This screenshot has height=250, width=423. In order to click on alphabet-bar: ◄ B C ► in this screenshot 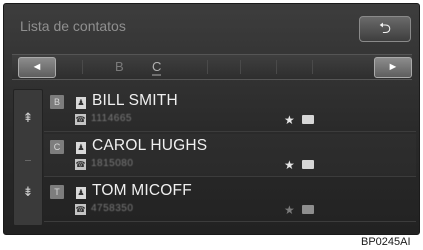, I will do `click(212, 67)`.